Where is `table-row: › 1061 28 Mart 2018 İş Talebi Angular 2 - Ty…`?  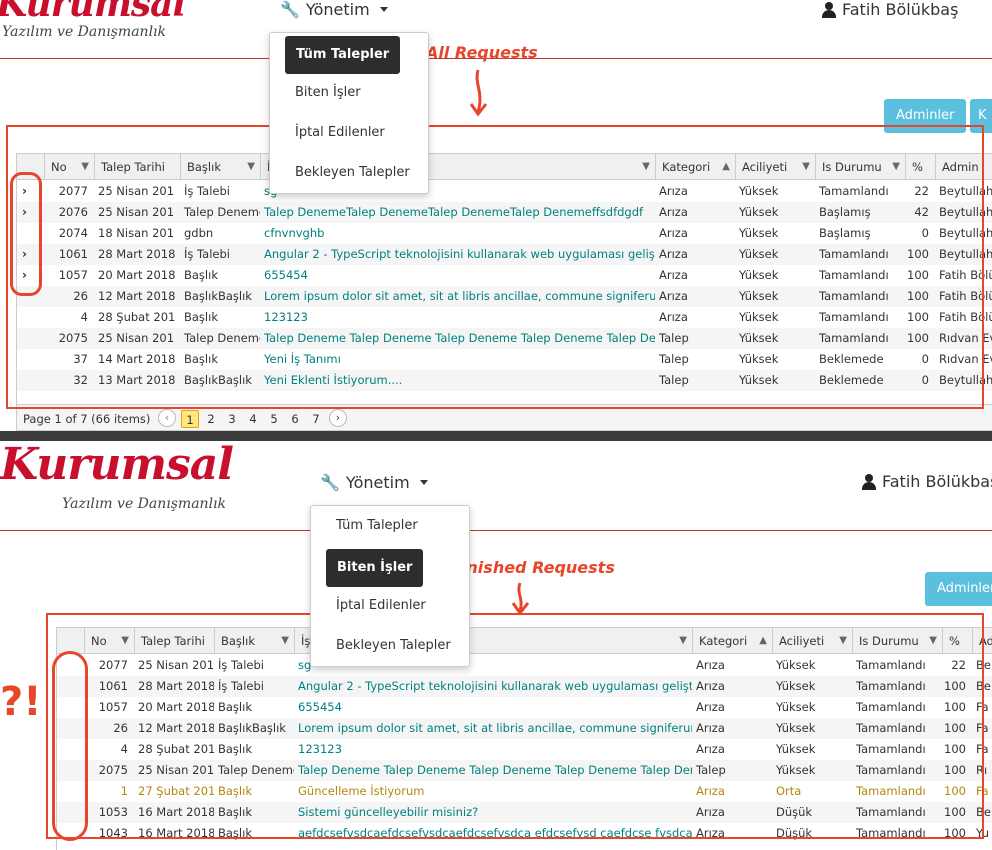
table-row: › 1061 28 Mart 2018 İş Talebi Angular 2 - Ty… is located at coordinates (504, 254).